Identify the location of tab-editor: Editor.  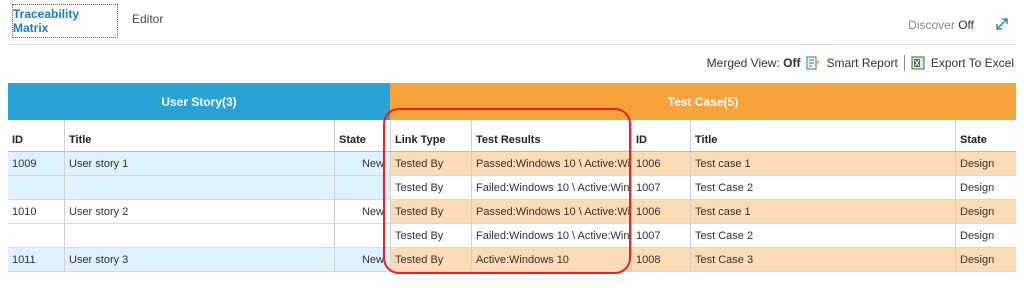
(147, 19).